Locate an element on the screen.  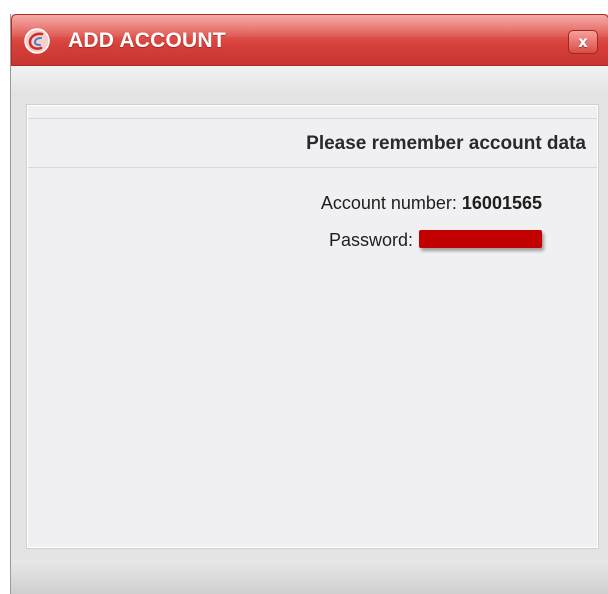
account-number-value: 16001565 is located at coordinates (501, 203).